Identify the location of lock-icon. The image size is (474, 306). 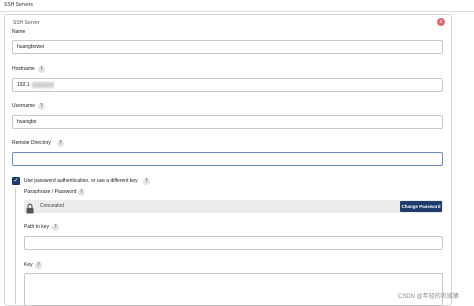
(30, 207).